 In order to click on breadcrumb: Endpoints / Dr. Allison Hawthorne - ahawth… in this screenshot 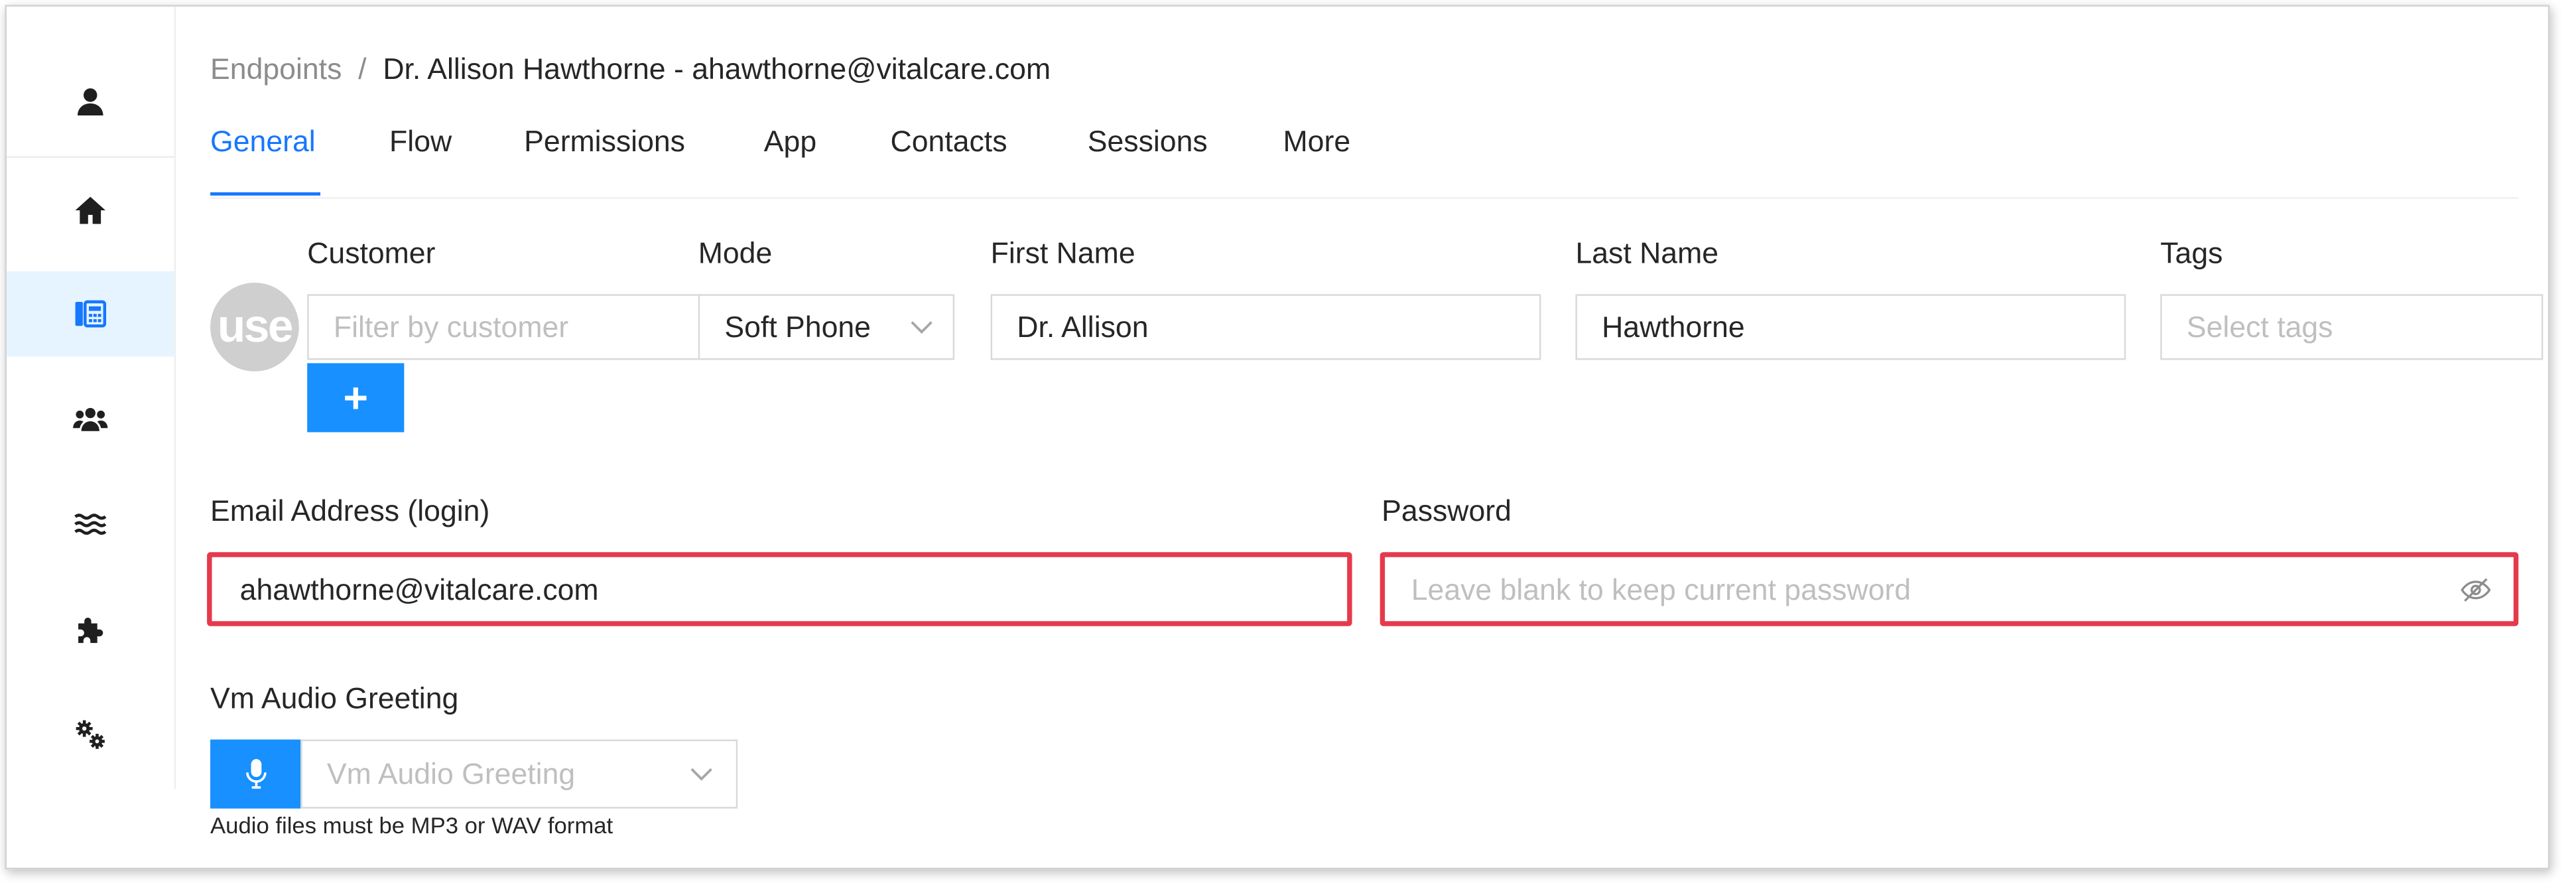, I will do `click(631, 69)`.